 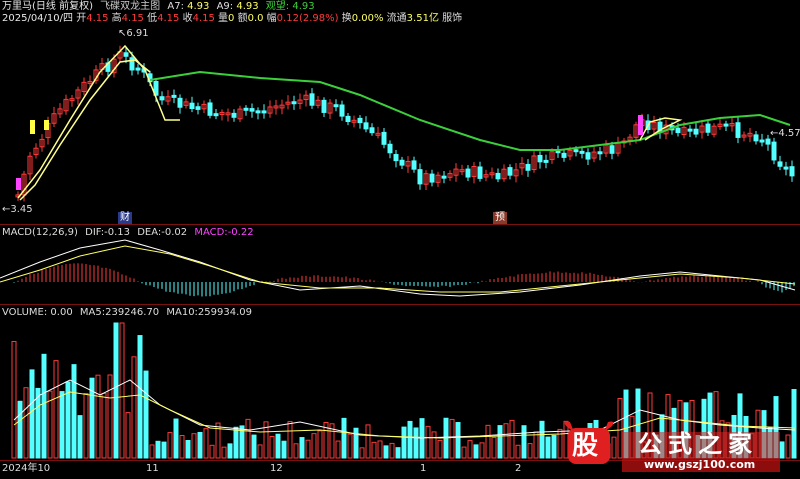 I want to click on high-price-value: 6.91, so click(x=137, y=33).